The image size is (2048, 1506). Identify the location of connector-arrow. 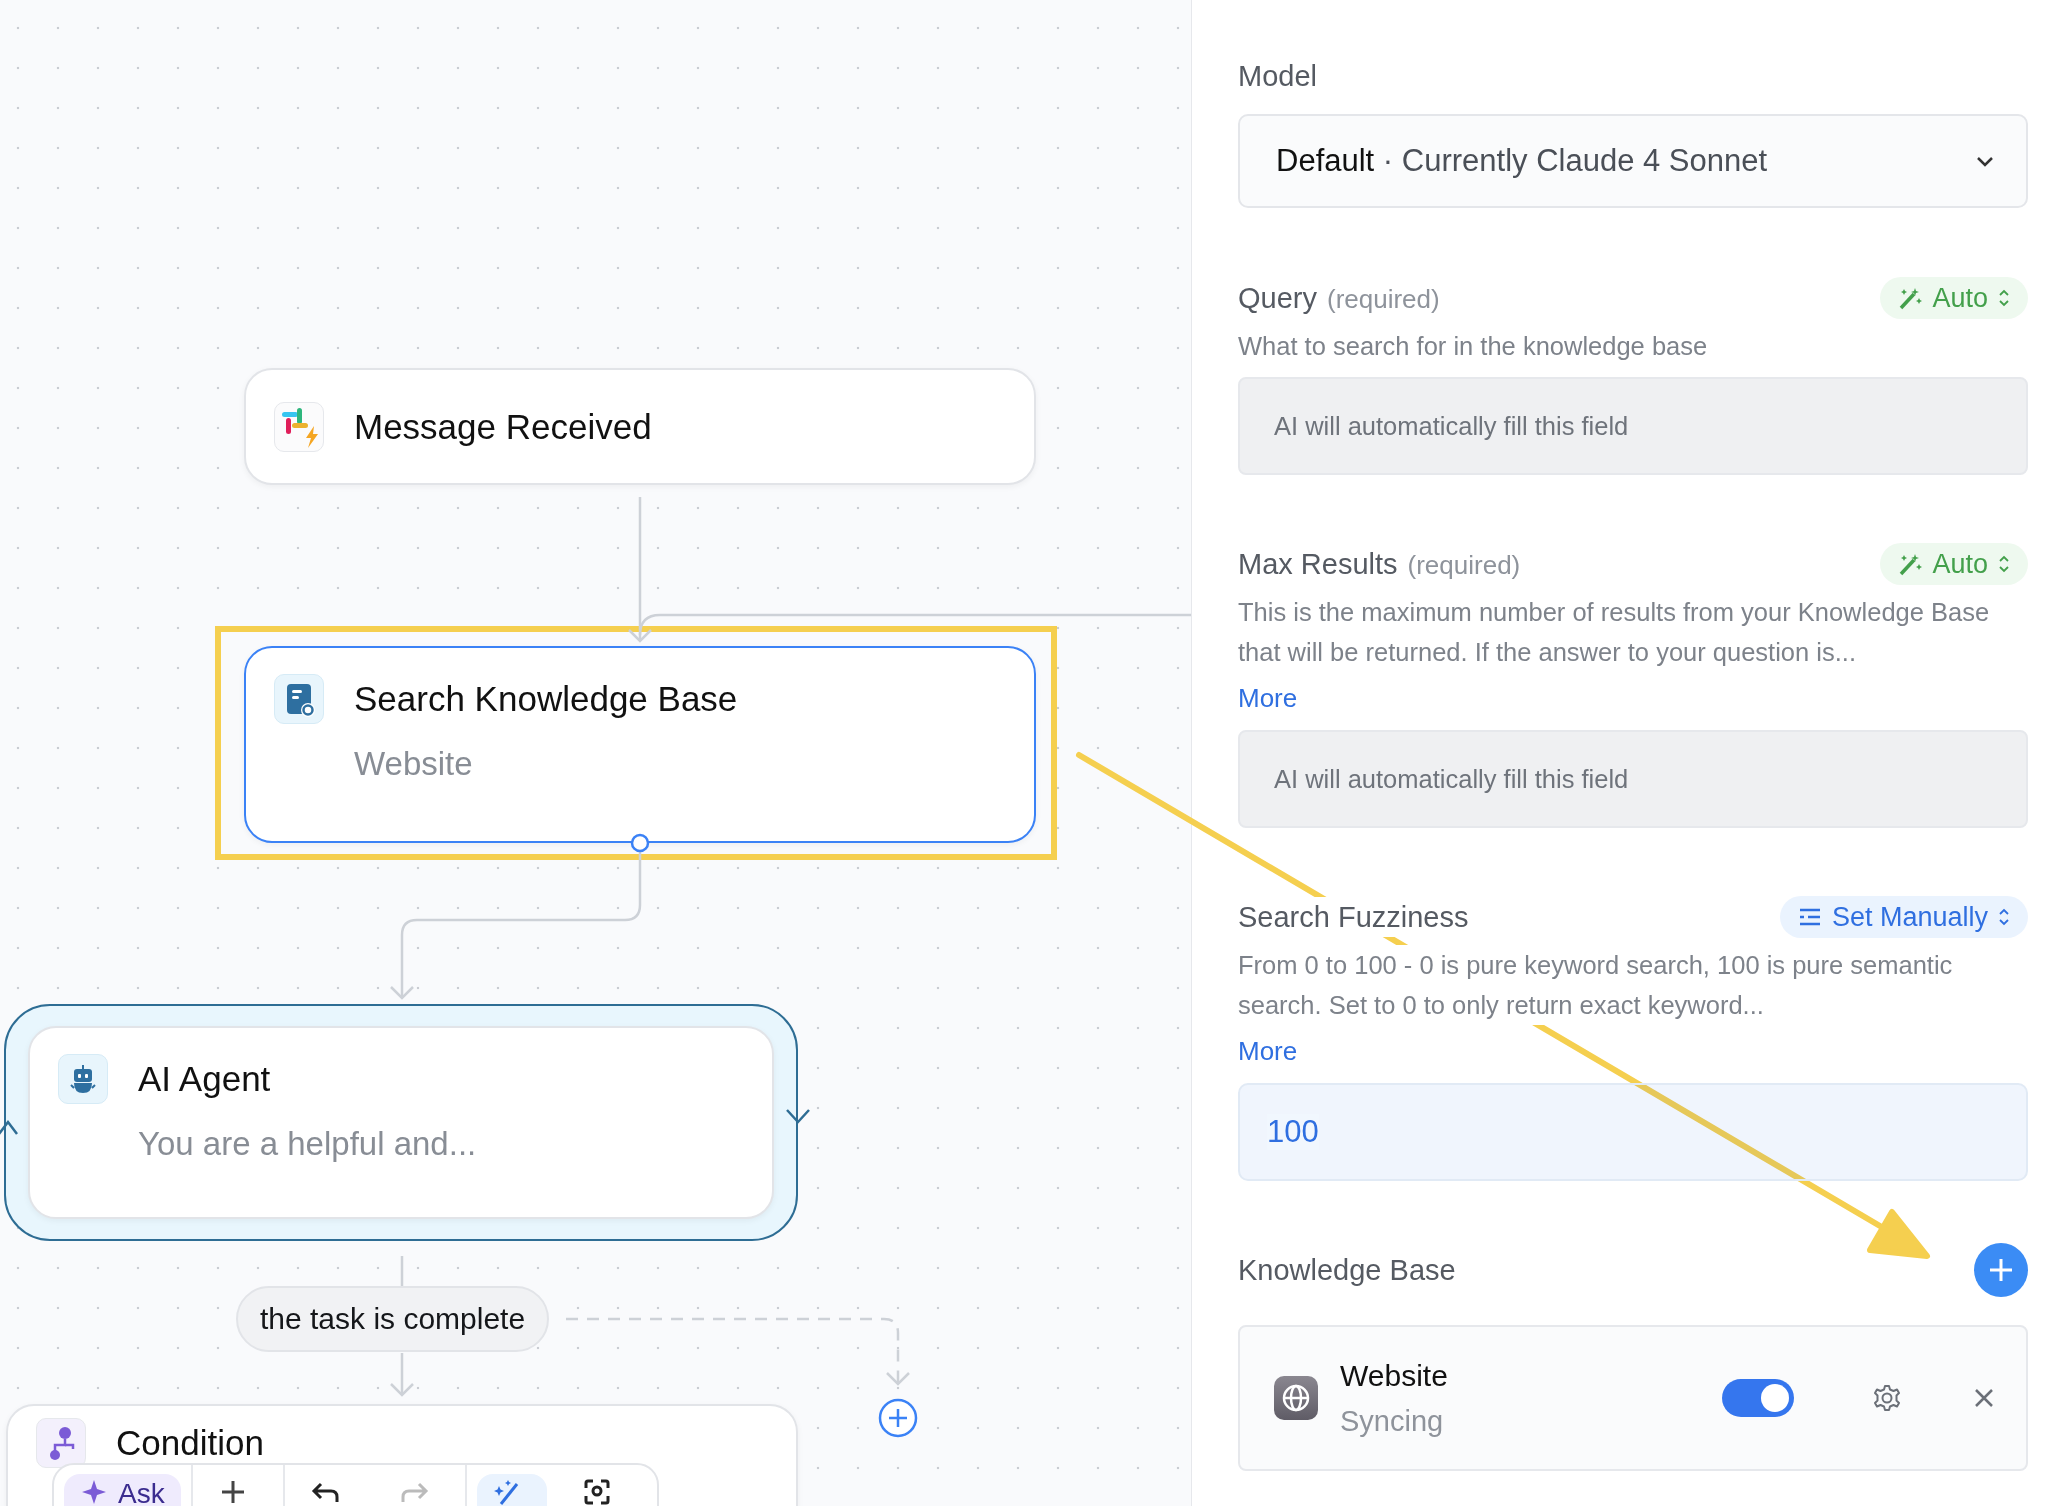
(402, 1375).